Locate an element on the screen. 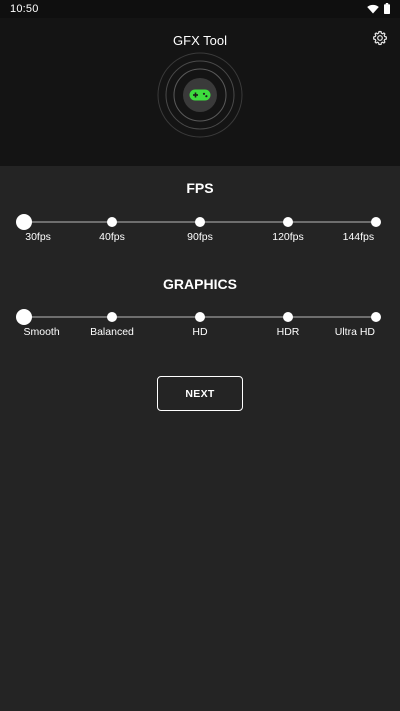 The image size is (400, 711). next-button: NEXT is located at coordinates (200, 393).